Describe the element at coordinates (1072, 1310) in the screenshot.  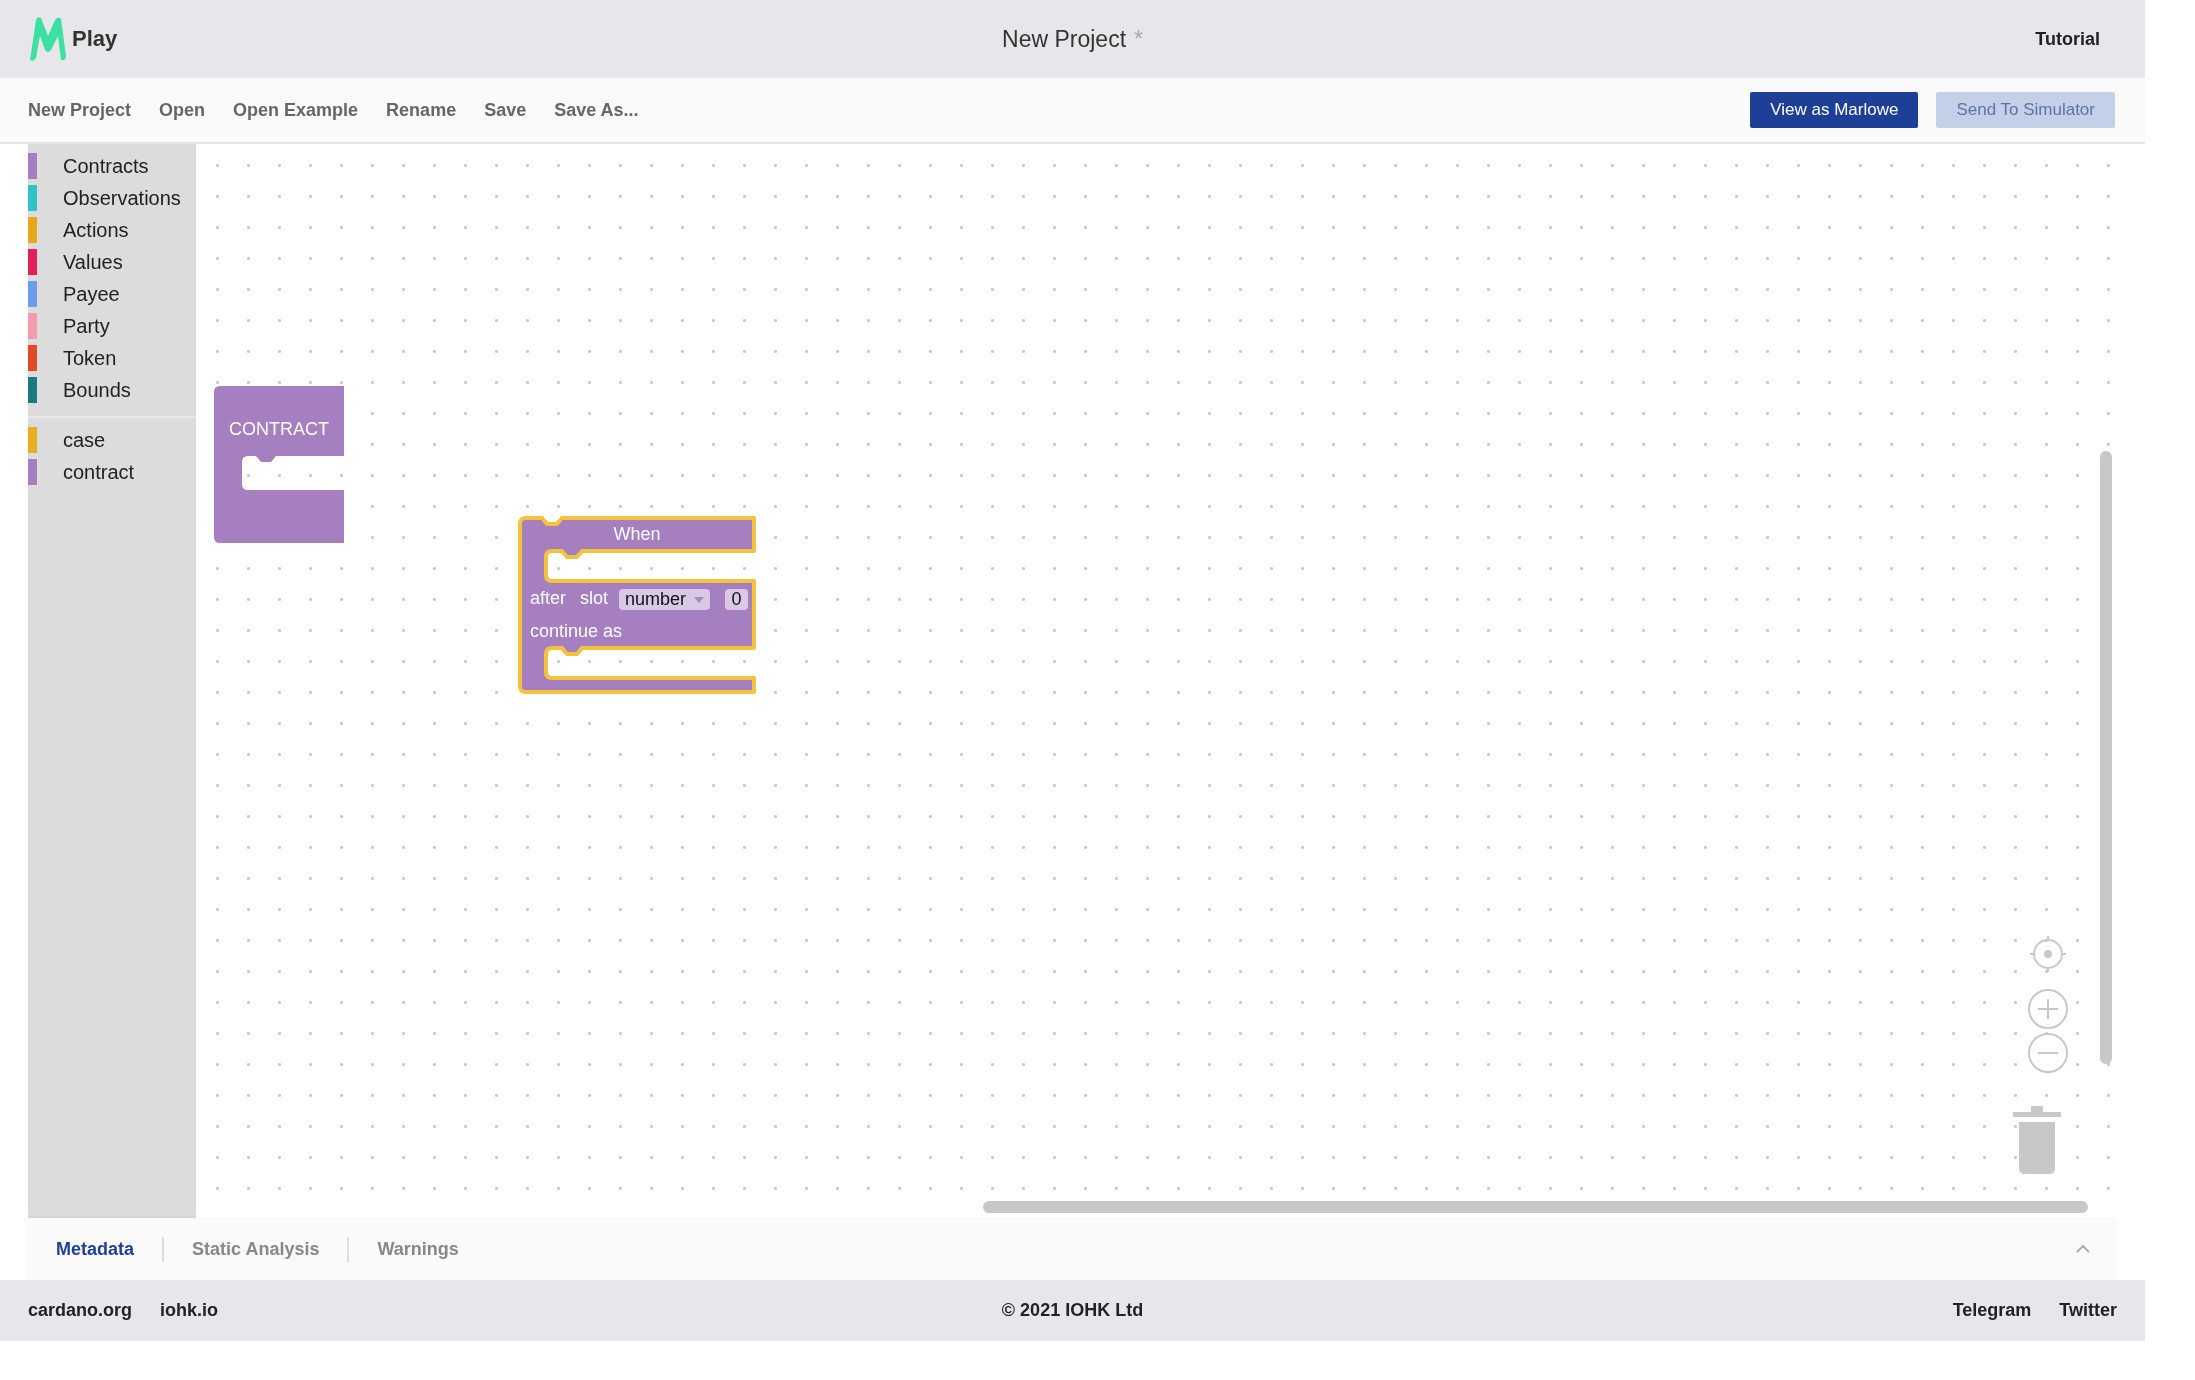
I see `copyright-text: © 2021 IOHK Ltd` at that location.